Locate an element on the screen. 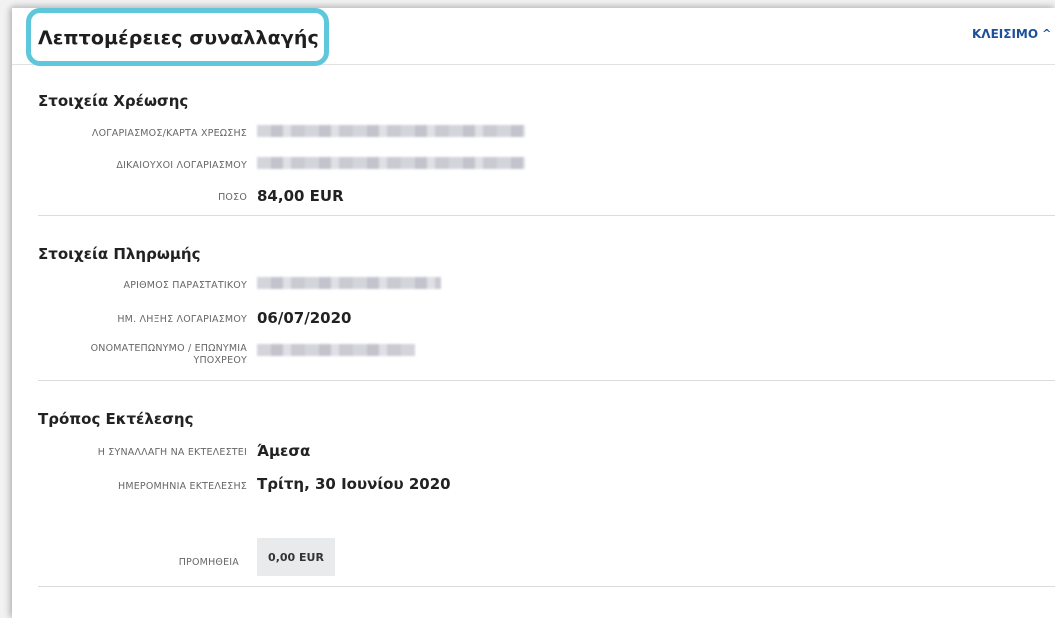 This screenshot has width=1055, height=618. close-button: ΚΛΕΙΣΙΜΟ ^ is located at coordinates (1012, 34).